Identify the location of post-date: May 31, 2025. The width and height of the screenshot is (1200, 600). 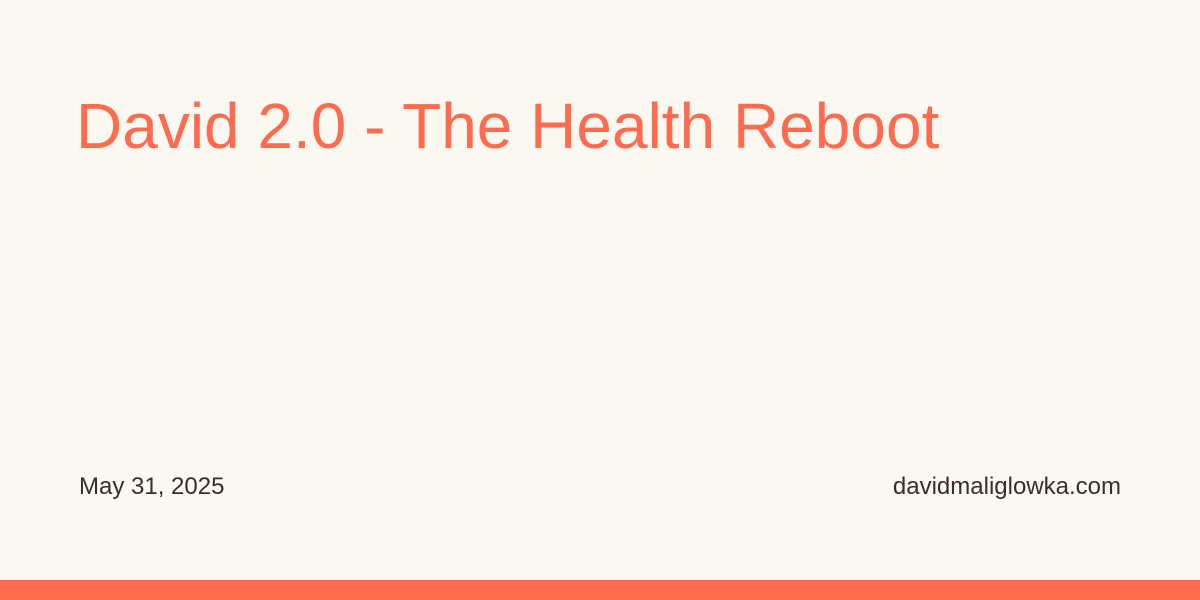
(152, 486).